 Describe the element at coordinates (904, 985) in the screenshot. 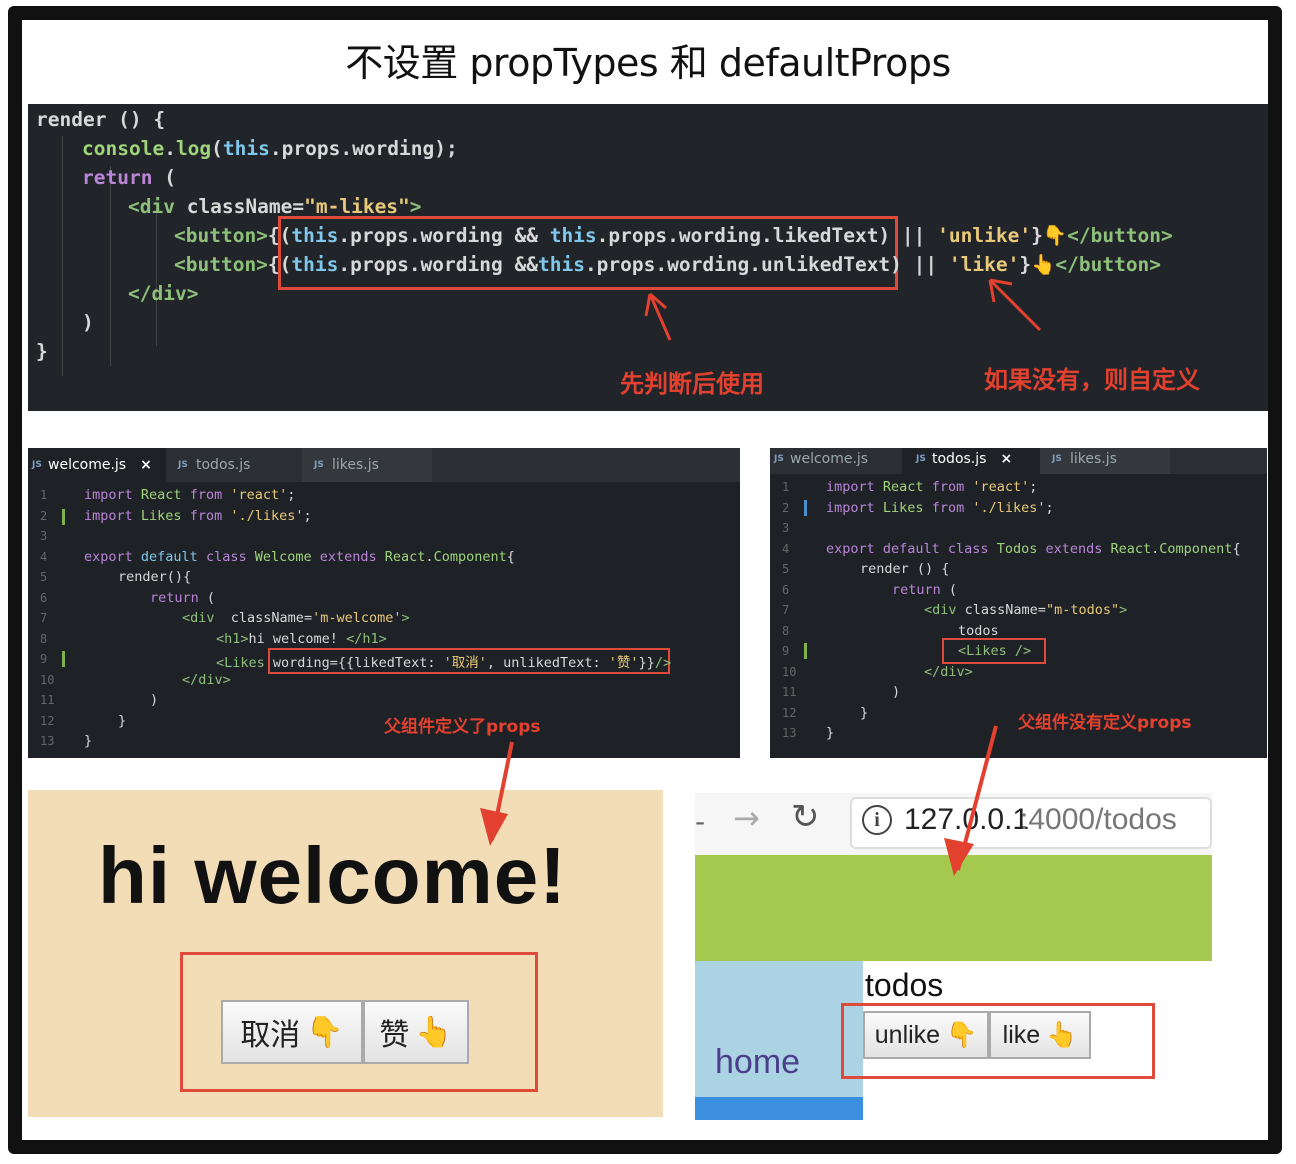

I see `todos-heading: todos` at that location.